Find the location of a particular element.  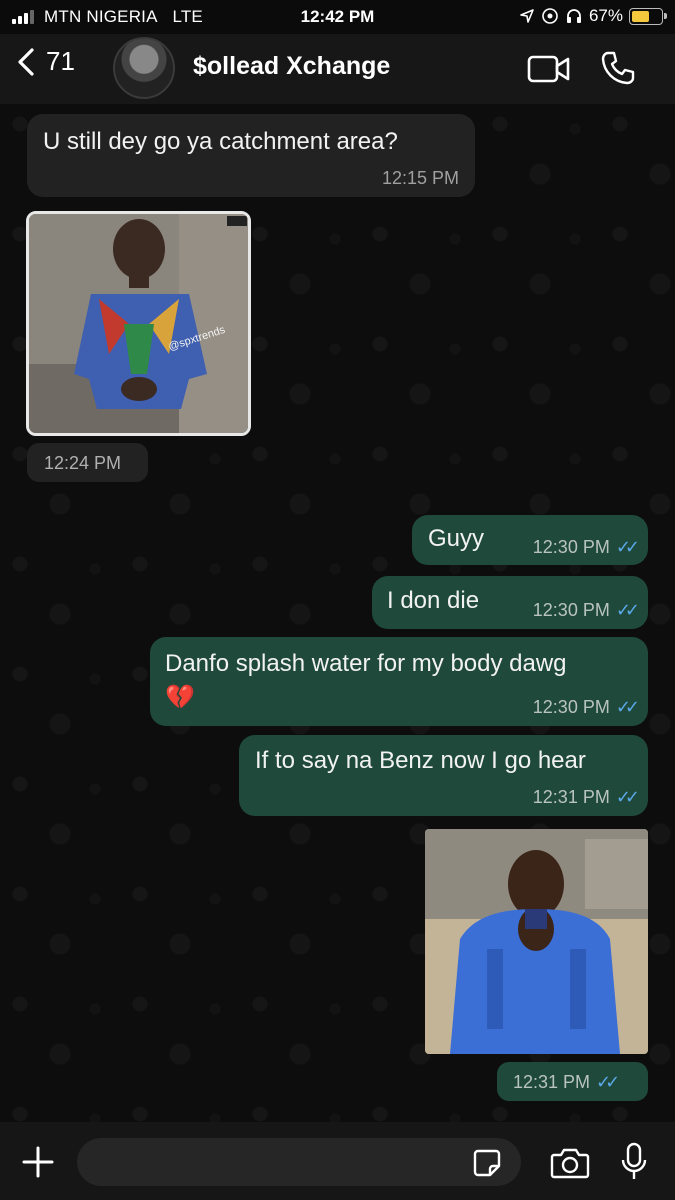

message-text: Guyy is located at coordinates (456, 538).